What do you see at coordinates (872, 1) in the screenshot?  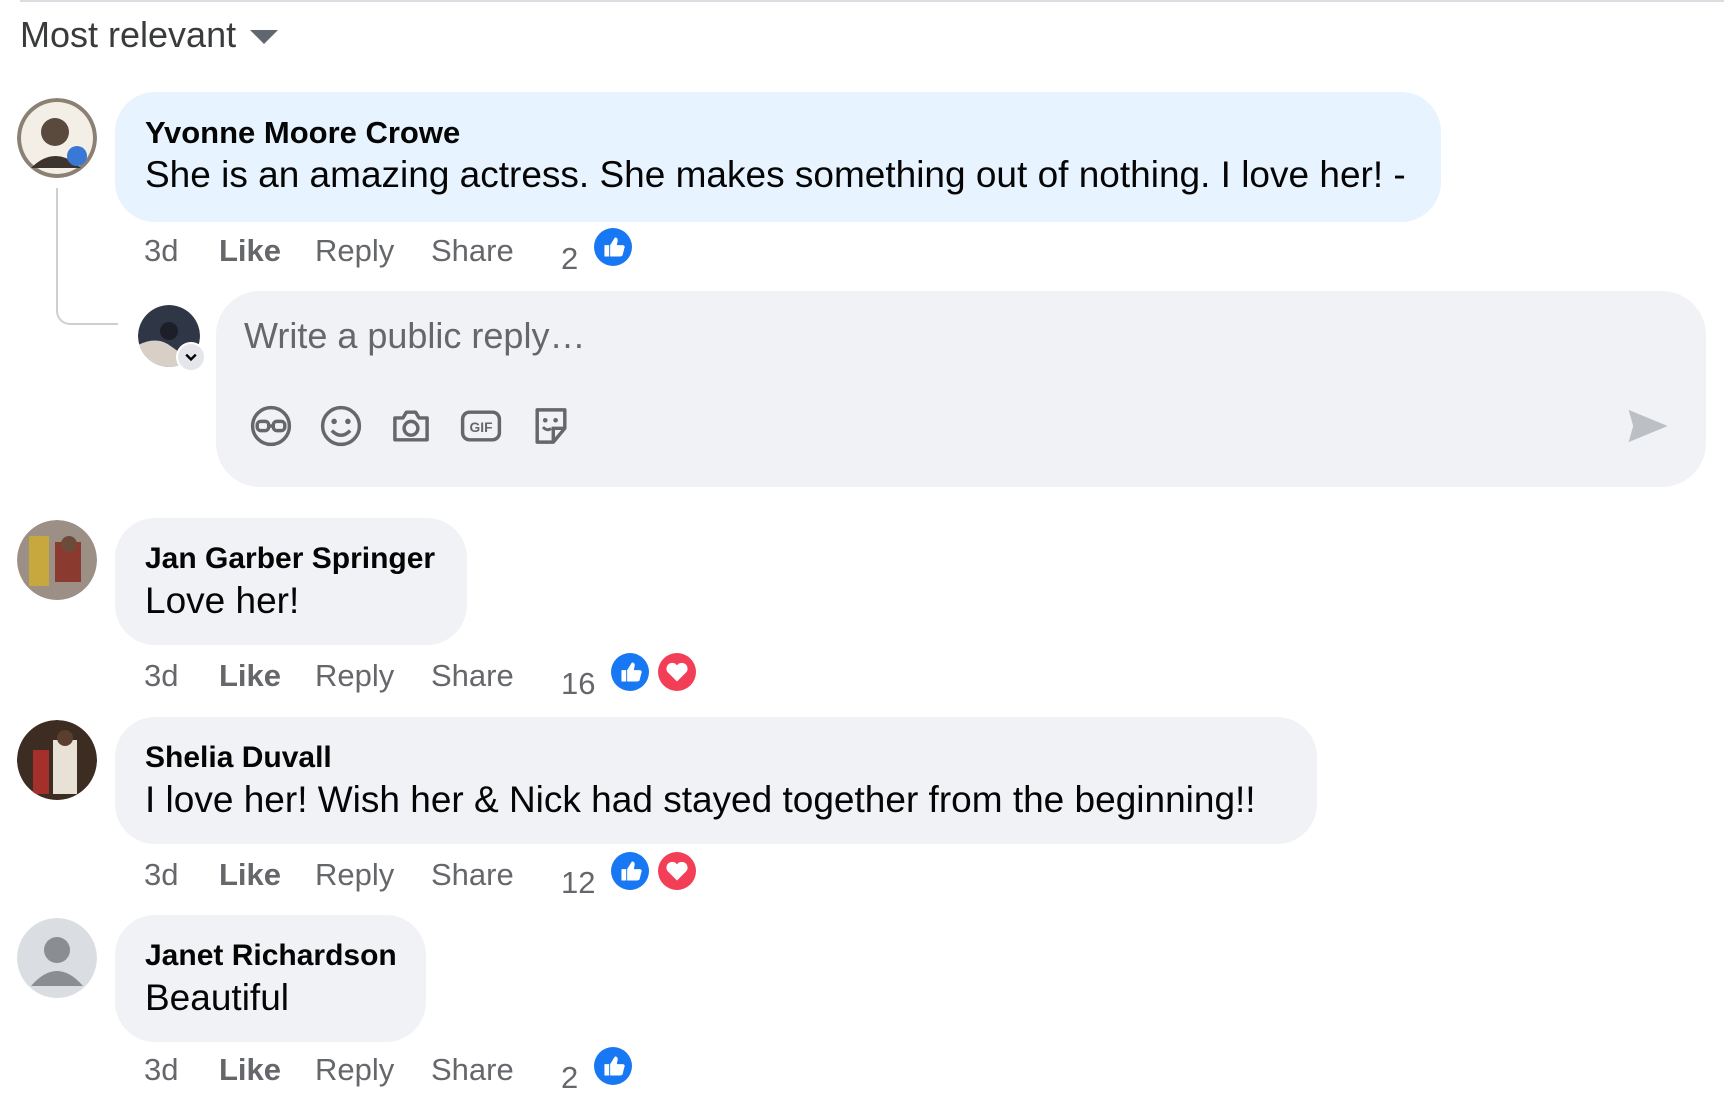 I see `top-divider` at bounding box center [872, 1].